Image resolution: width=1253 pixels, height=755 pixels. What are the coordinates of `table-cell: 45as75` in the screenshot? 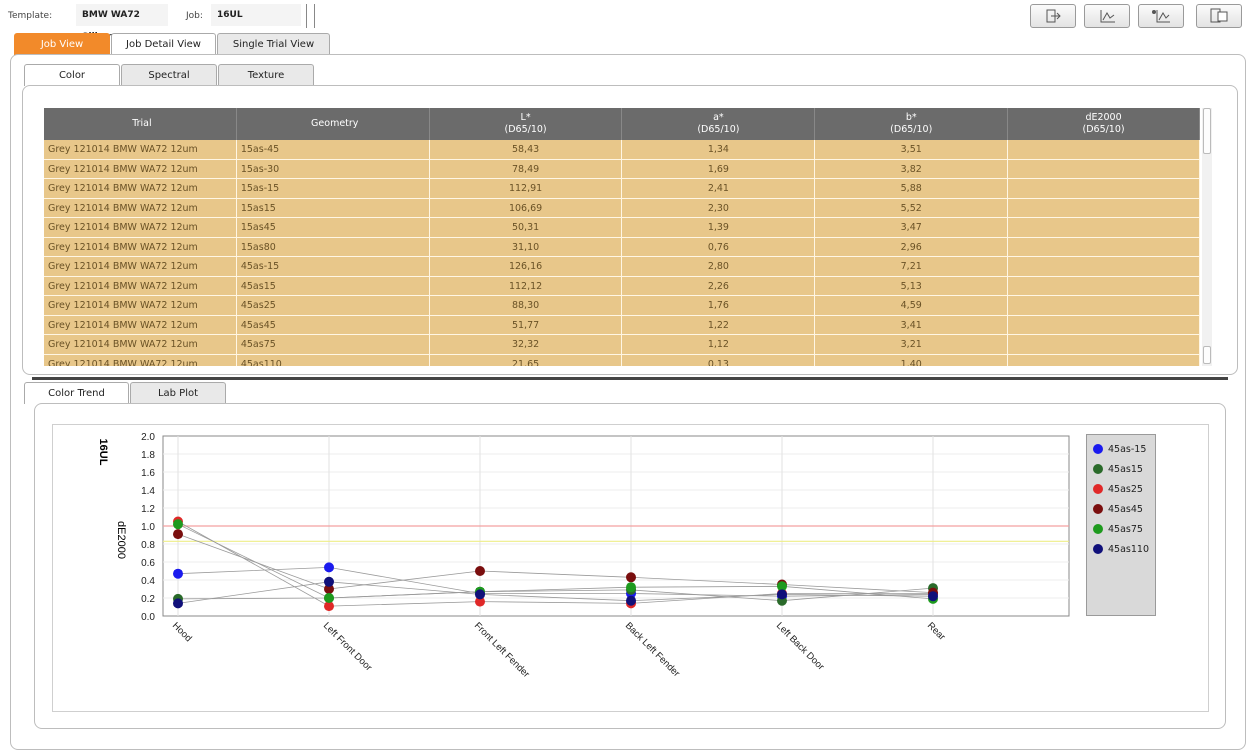 It's located at (333, 344).